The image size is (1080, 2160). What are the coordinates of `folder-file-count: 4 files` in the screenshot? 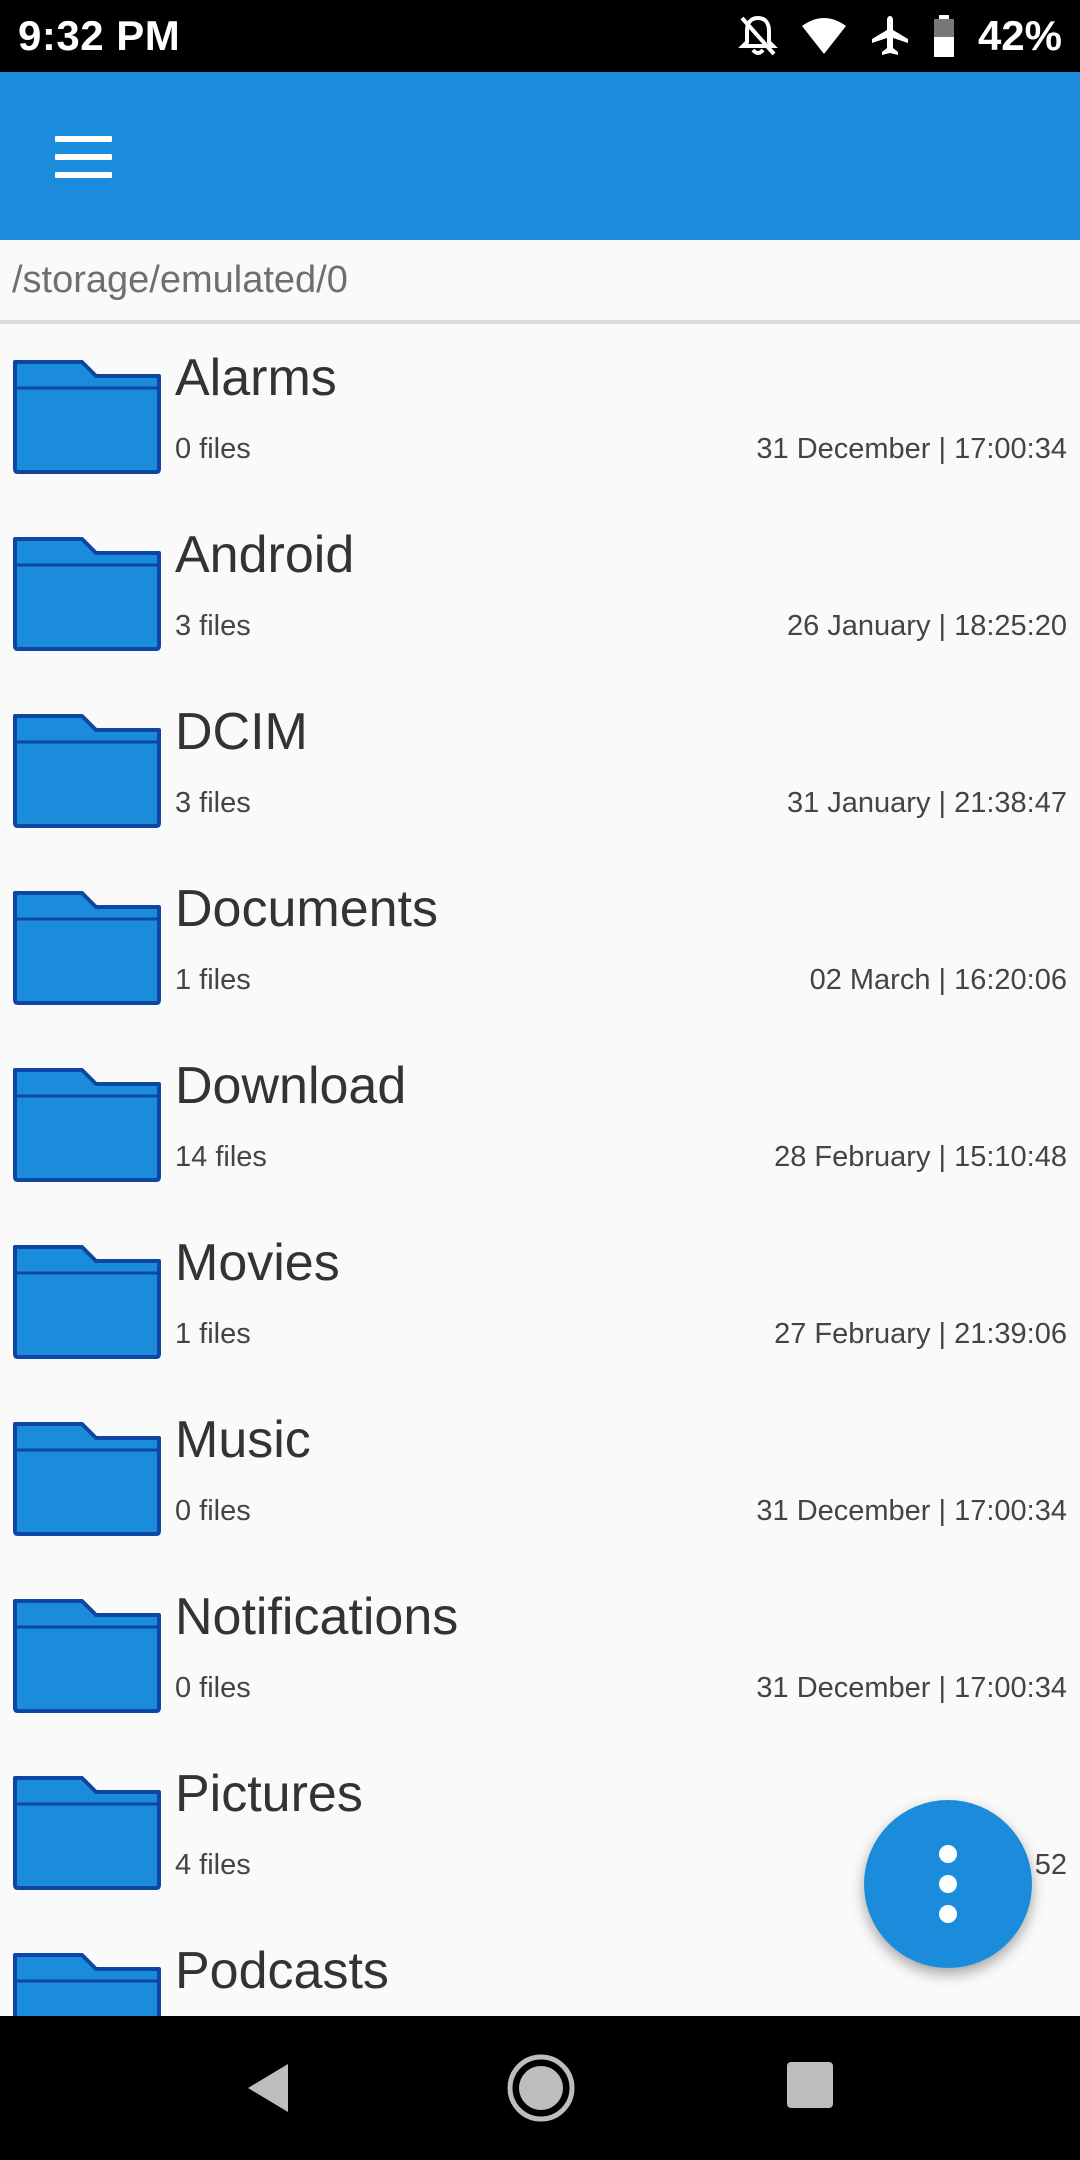 It's located at (213, 1865).